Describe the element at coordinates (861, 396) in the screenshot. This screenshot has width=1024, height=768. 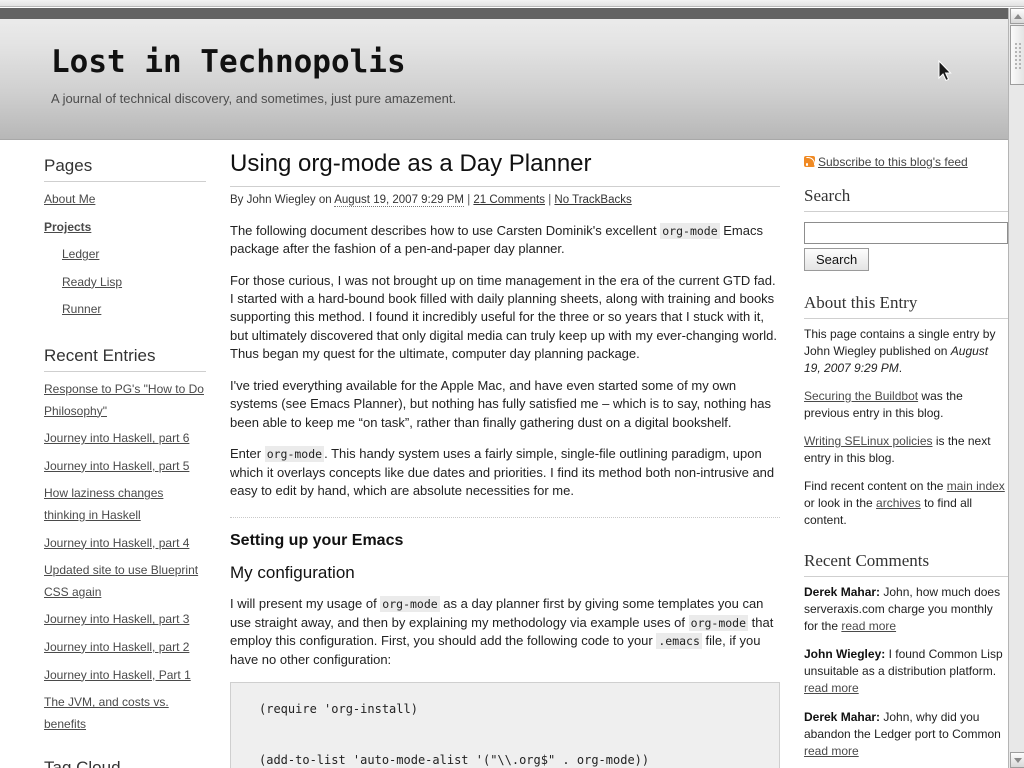
I see `previous-entry-link: Securing the Buildbot` at that location.